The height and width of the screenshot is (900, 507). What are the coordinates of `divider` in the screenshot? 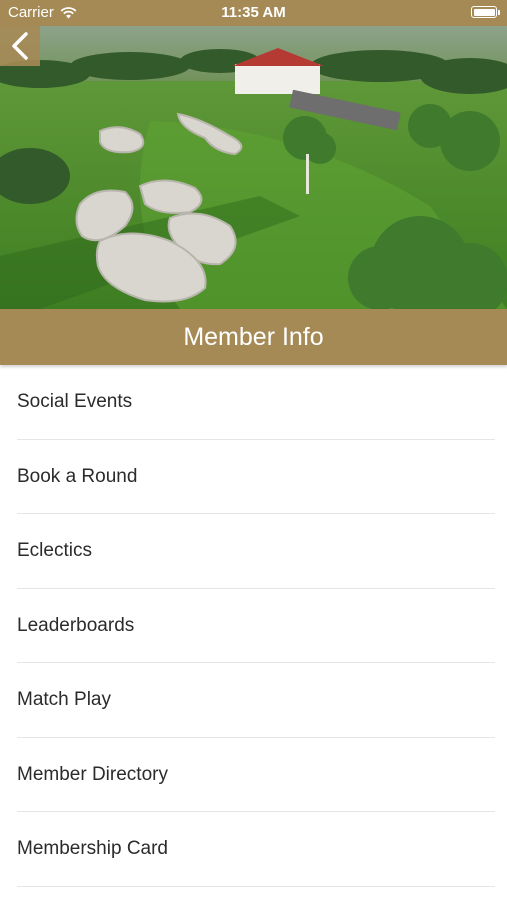 It's located at (256, 886).